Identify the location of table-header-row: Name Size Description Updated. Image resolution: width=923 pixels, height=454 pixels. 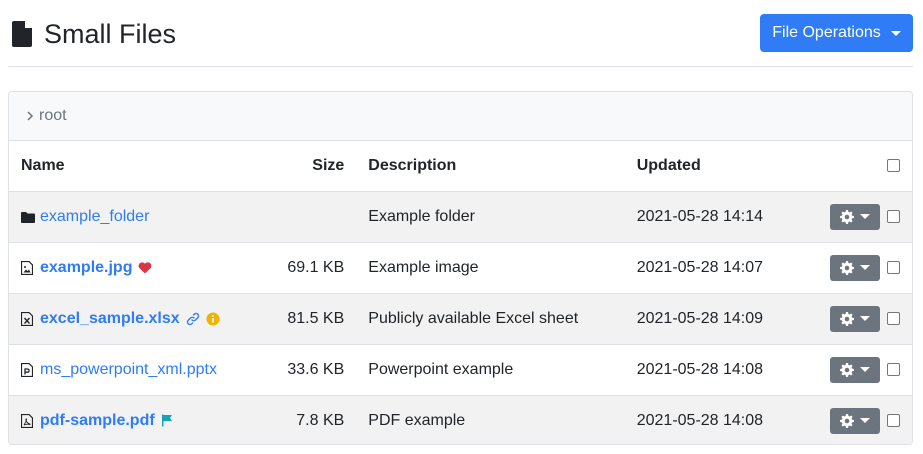
(460, 166).